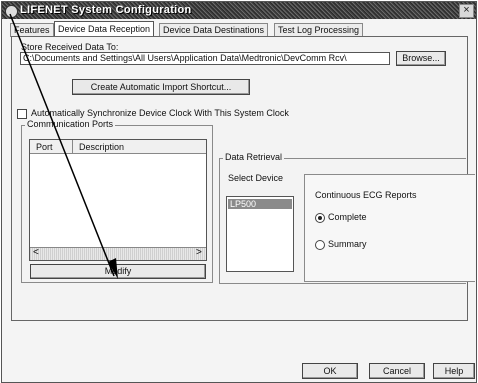 This screenshot has width=478, height=383. What do you see at coordinates (113, 268) in the screenshot?
I see `arrow-head-icon` at bounding box center [113, 268].